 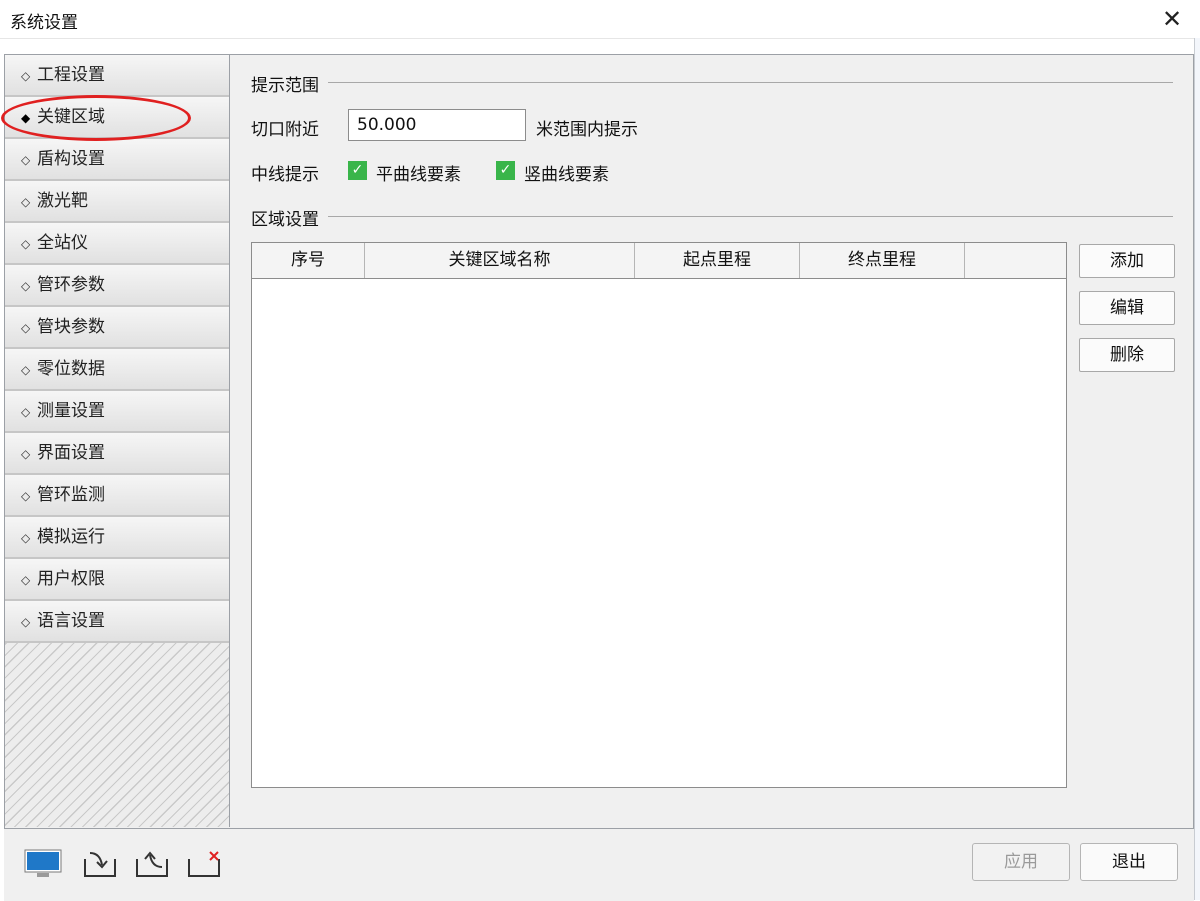 What do you see at coordinates (117, 202) in the screenshot?
I see `sidebar-item-laser-target: ◇ 激光靶` at bounding box center [117, 202].